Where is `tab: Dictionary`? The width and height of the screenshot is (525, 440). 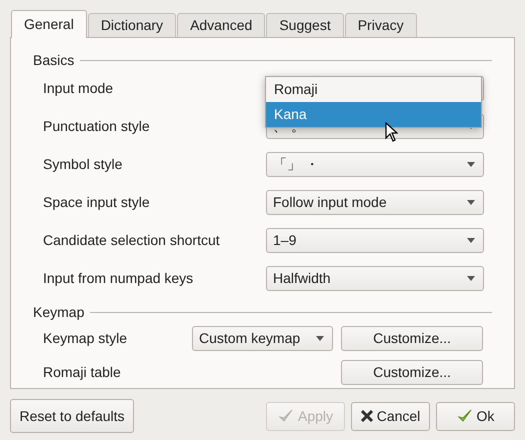 tab: Dictionary is located at coordinates (132, 25).